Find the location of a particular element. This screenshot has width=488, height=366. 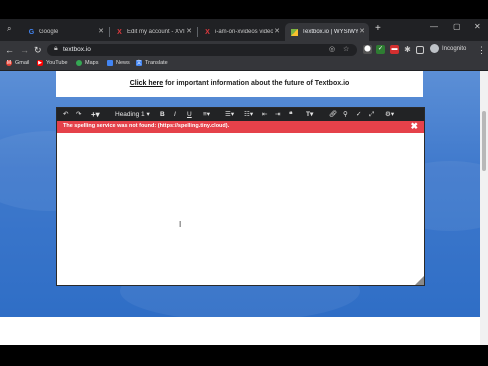

spellcheck-icon: ✓ is located at coordinates (358, 114).